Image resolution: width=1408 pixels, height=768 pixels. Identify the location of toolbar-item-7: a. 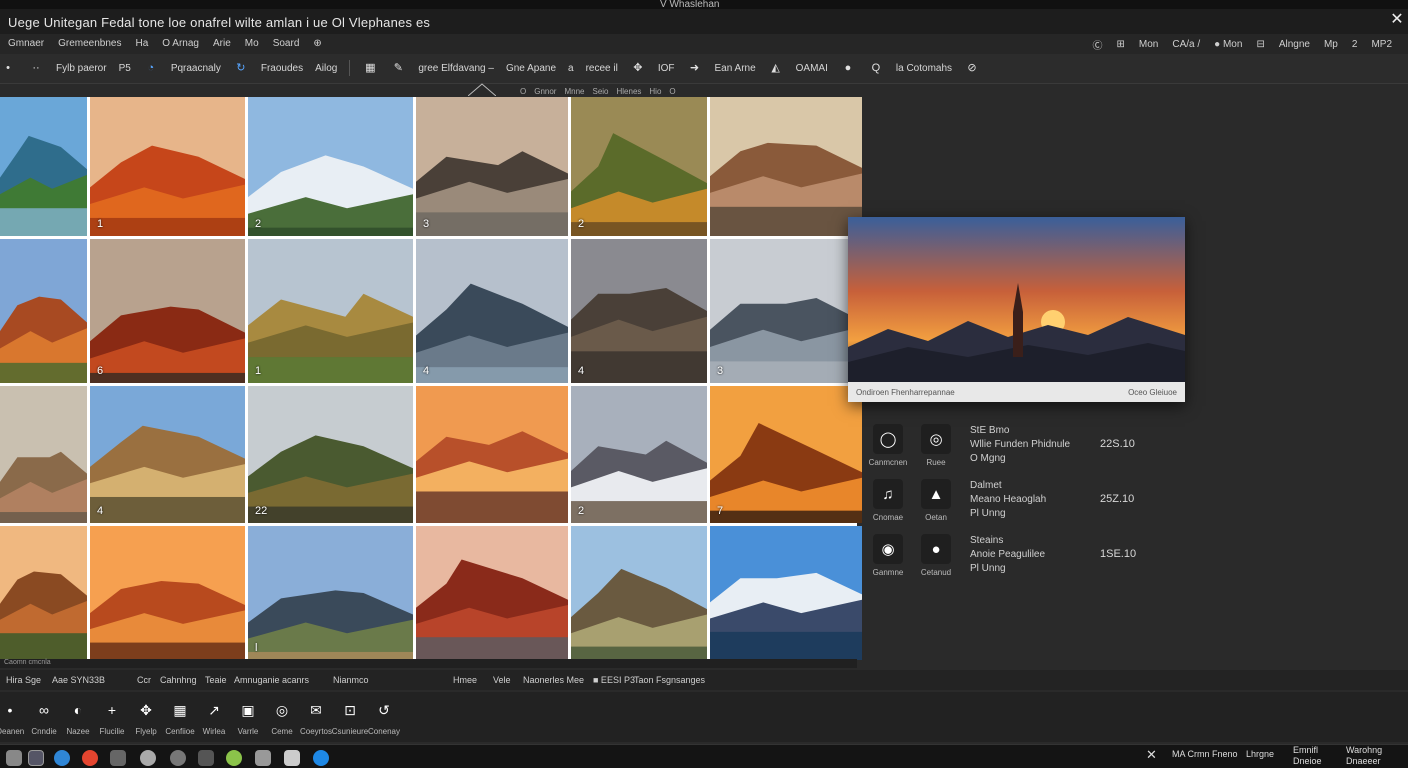
(571, 68).